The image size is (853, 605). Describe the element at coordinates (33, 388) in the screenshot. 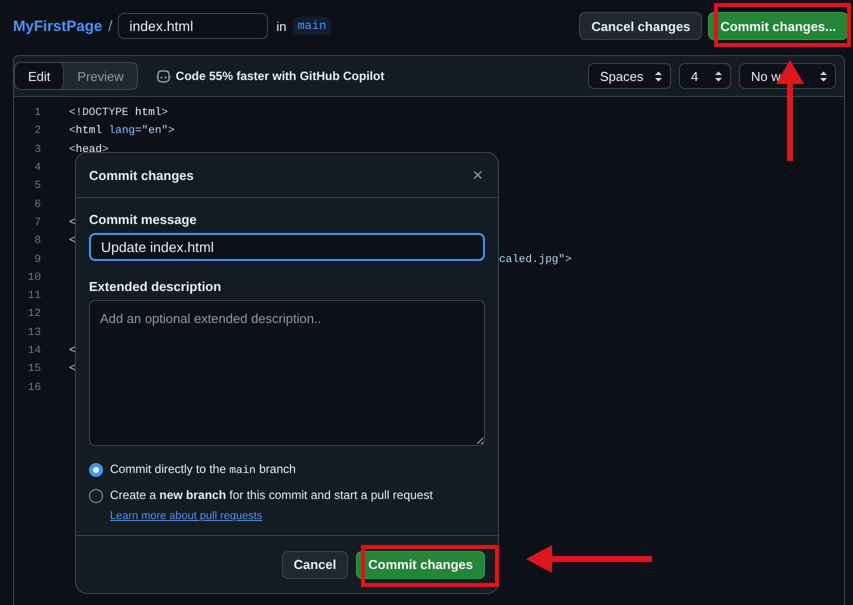

I see `line-number: 16` at that location.